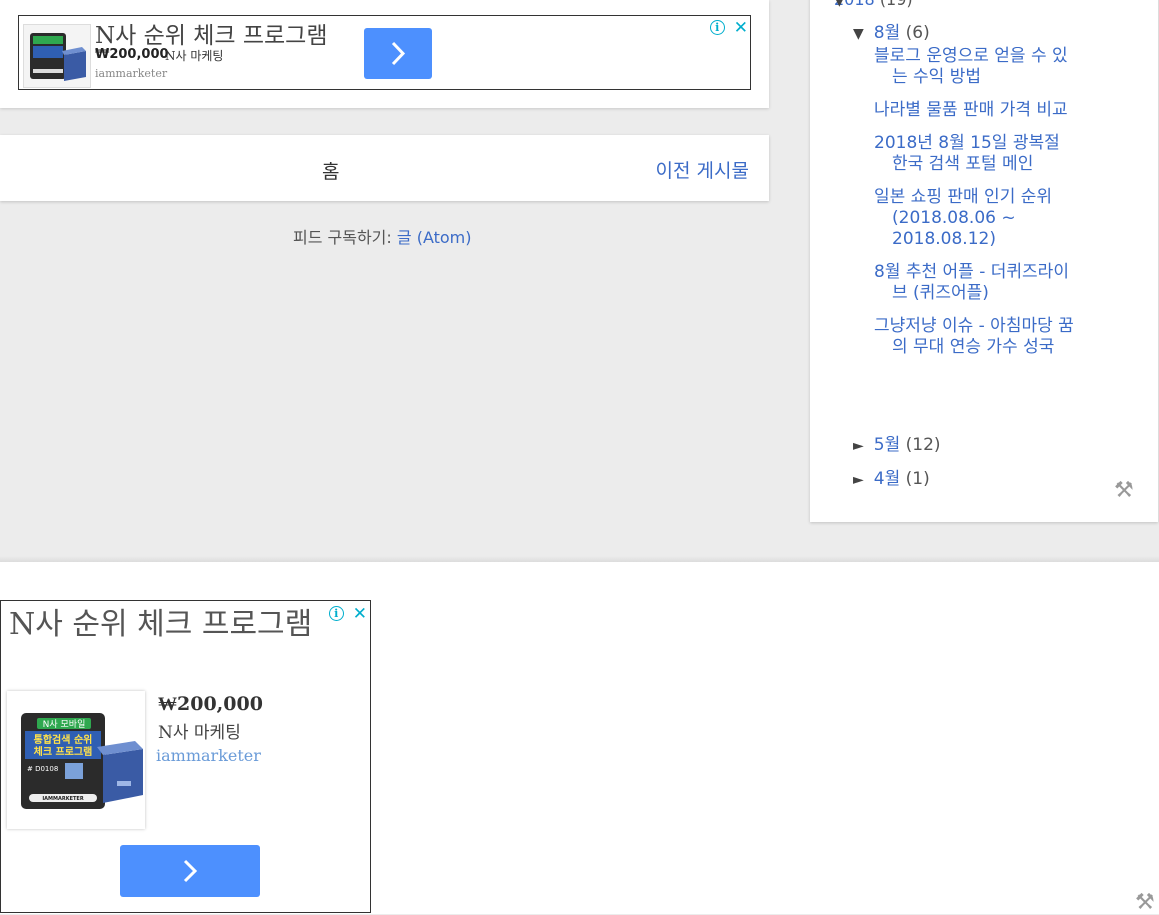 This screenshot has height=915, width=1159. What do you see at coordinates (345, 237) in the screenshot?
I see `feed-prefix: 피드 구독하기:` at bounding box center [345, 237].